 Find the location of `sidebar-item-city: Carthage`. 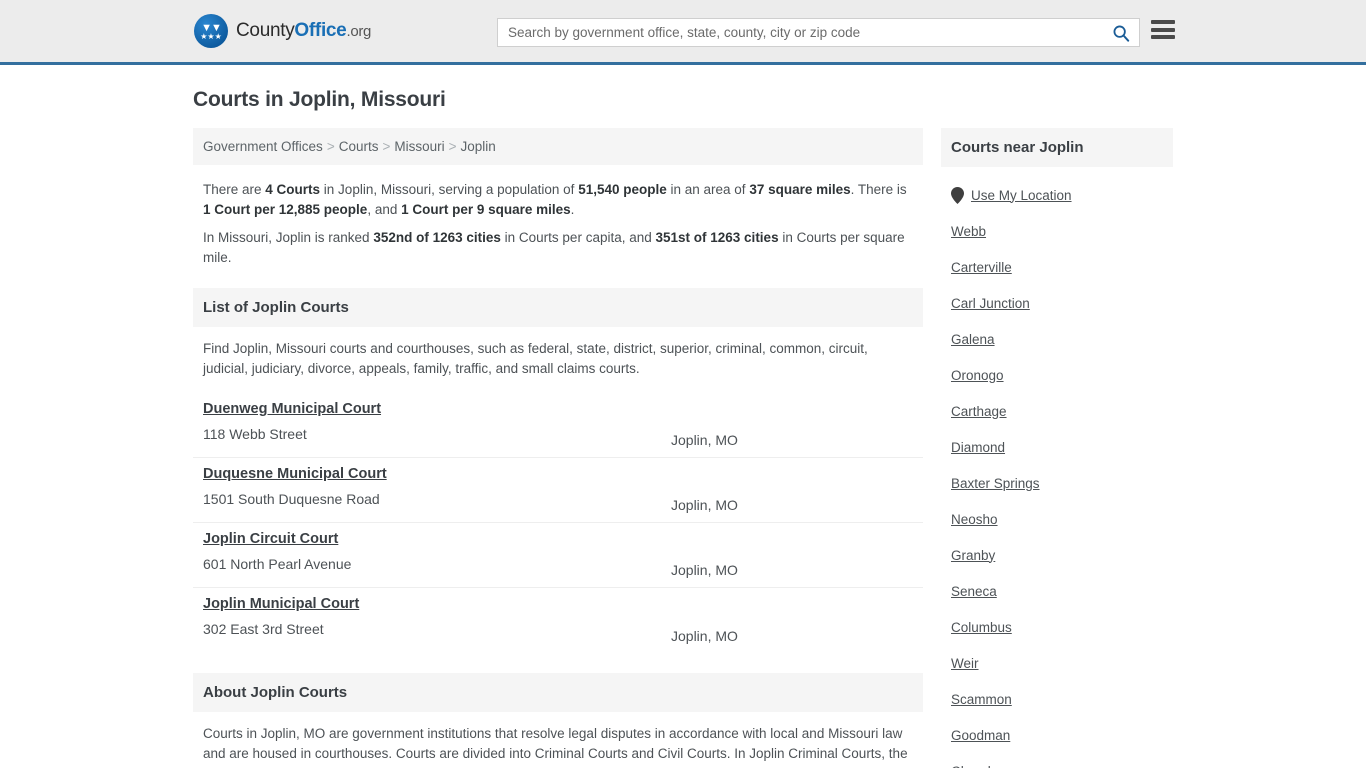

sidebar-item-city: Carthage is located at coordinates (1057, 411).